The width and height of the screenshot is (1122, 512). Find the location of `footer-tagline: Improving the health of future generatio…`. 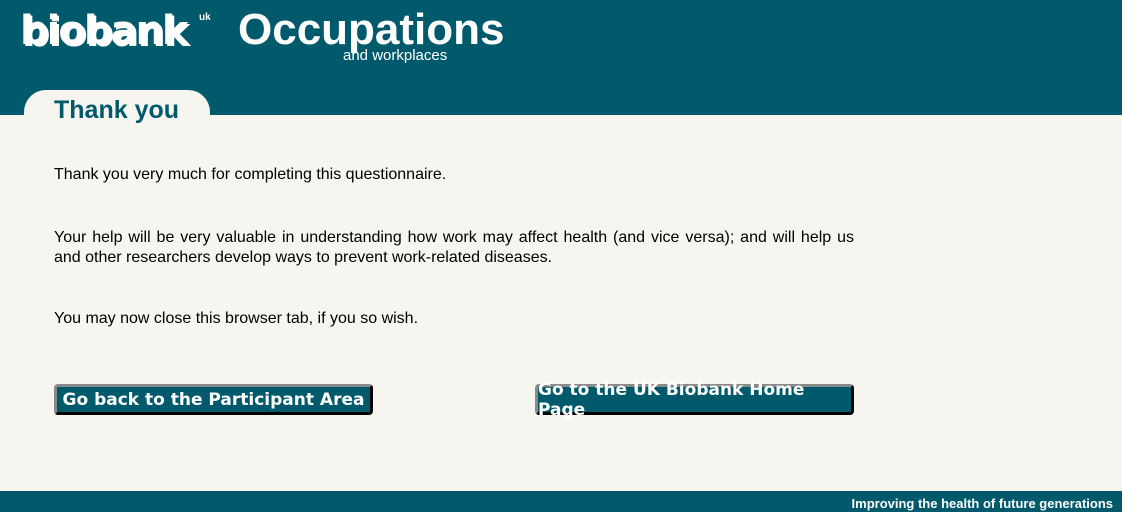

footer-tagline: Improving the health of future generatio… is located at coordinates (982, 503).